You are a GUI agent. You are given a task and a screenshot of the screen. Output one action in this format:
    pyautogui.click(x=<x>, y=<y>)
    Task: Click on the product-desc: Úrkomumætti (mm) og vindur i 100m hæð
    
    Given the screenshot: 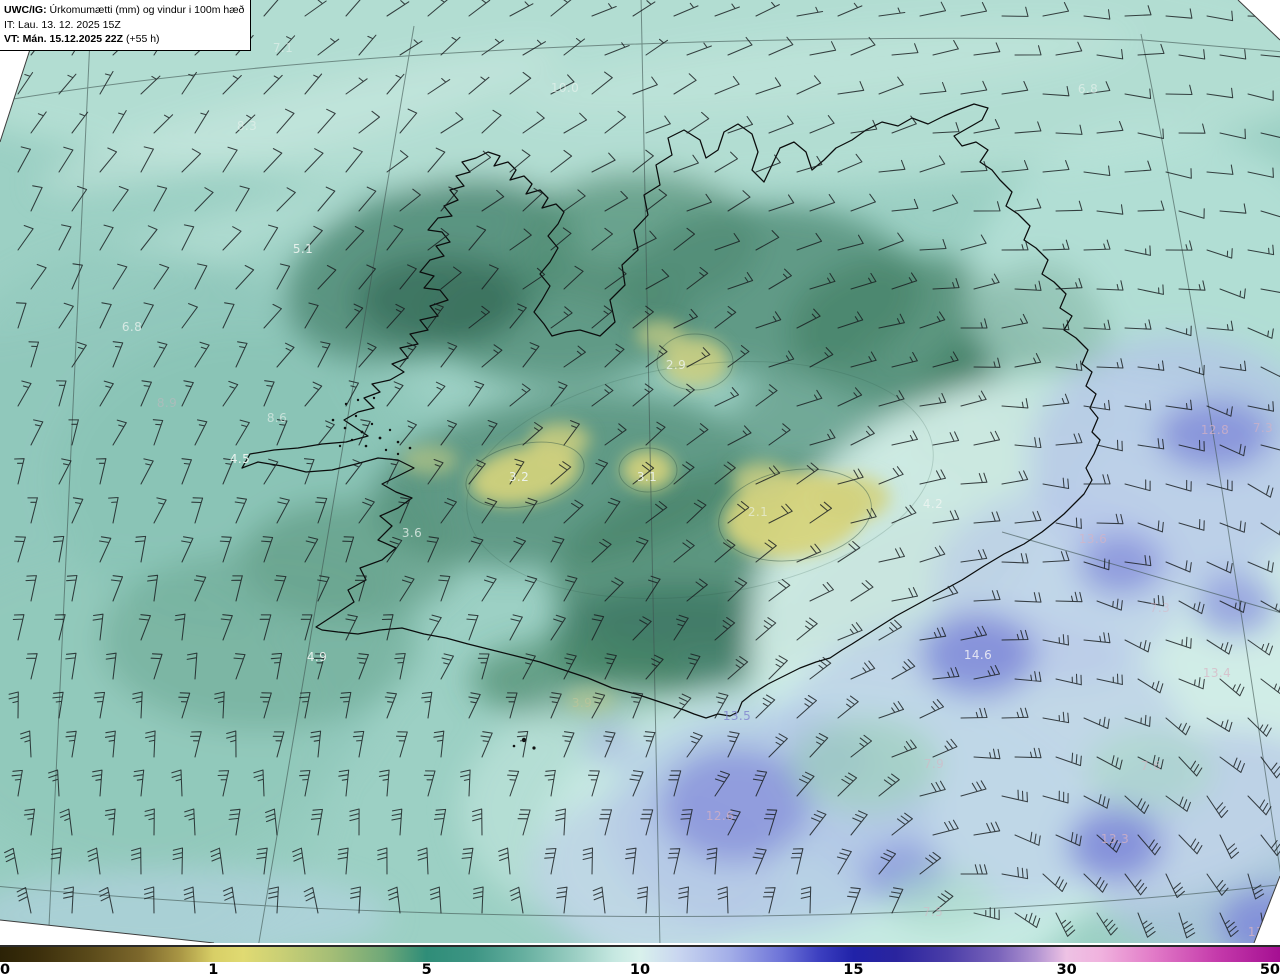 What is the action you would take?
    pyautogui.click(x=145, y=10)
    